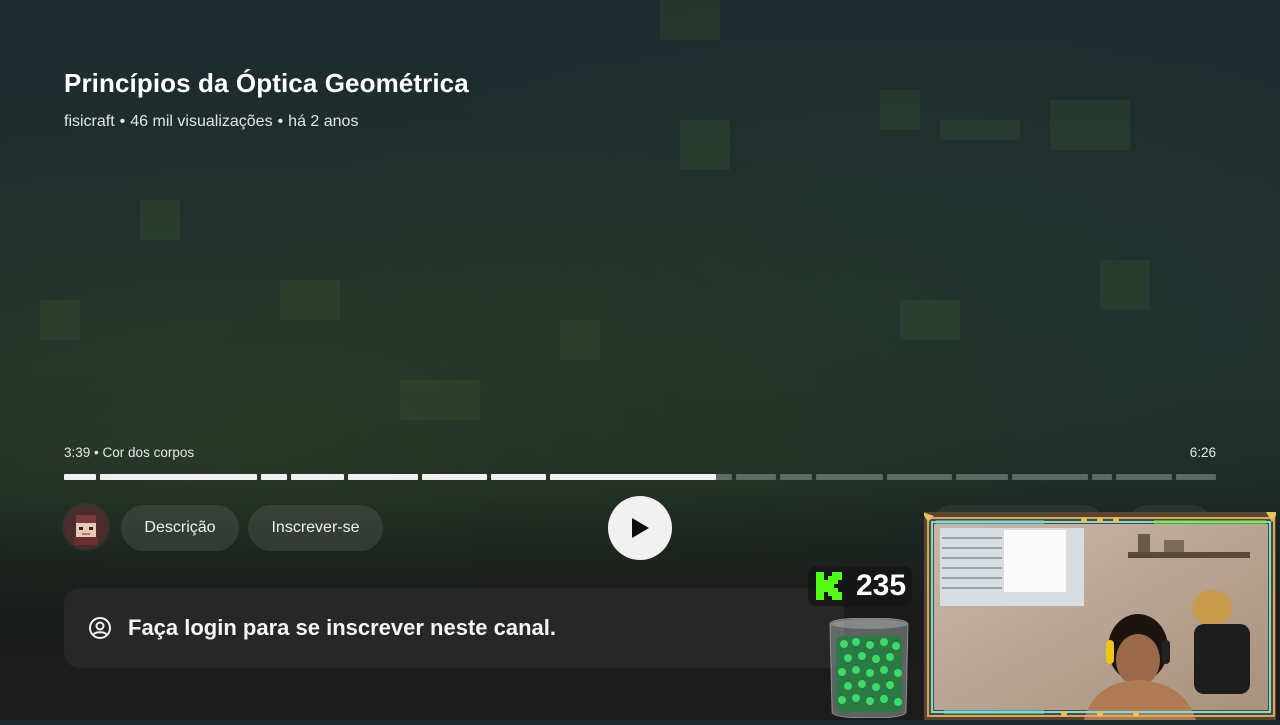  I want to click on kick-logo-icon, so click(829, 586).